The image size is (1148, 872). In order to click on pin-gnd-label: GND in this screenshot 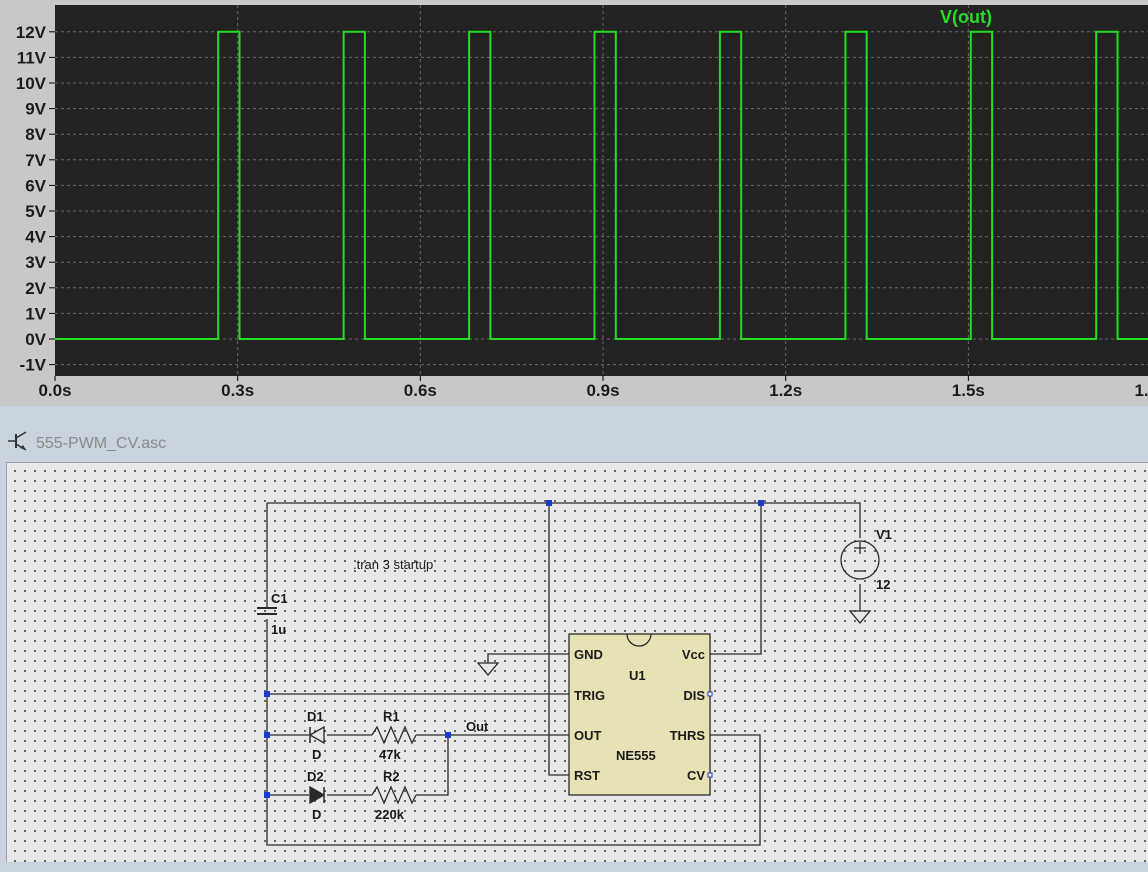, I will do `click(588, 654)`.